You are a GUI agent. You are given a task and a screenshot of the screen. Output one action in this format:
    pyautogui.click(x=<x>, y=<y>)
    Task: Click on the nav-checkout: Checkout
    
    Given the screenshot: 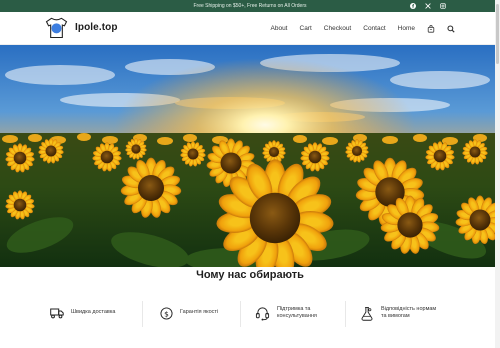 What is the action you would take?
    pyautogui.click(x=337, y=28)
    